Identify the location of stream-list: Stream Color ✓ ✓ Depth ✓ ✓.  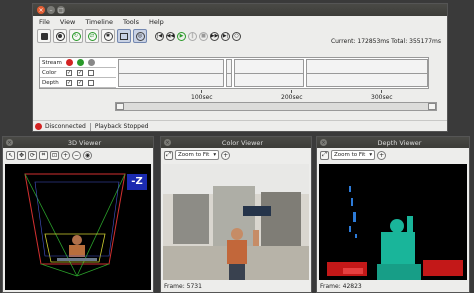
(78, 73).